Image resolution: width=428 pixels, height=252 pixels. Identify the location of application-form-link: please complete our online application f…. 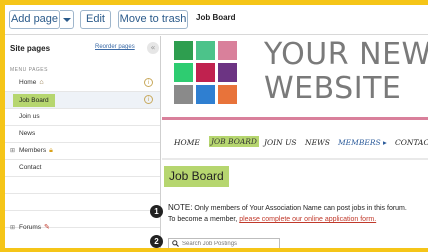
(307, 219).